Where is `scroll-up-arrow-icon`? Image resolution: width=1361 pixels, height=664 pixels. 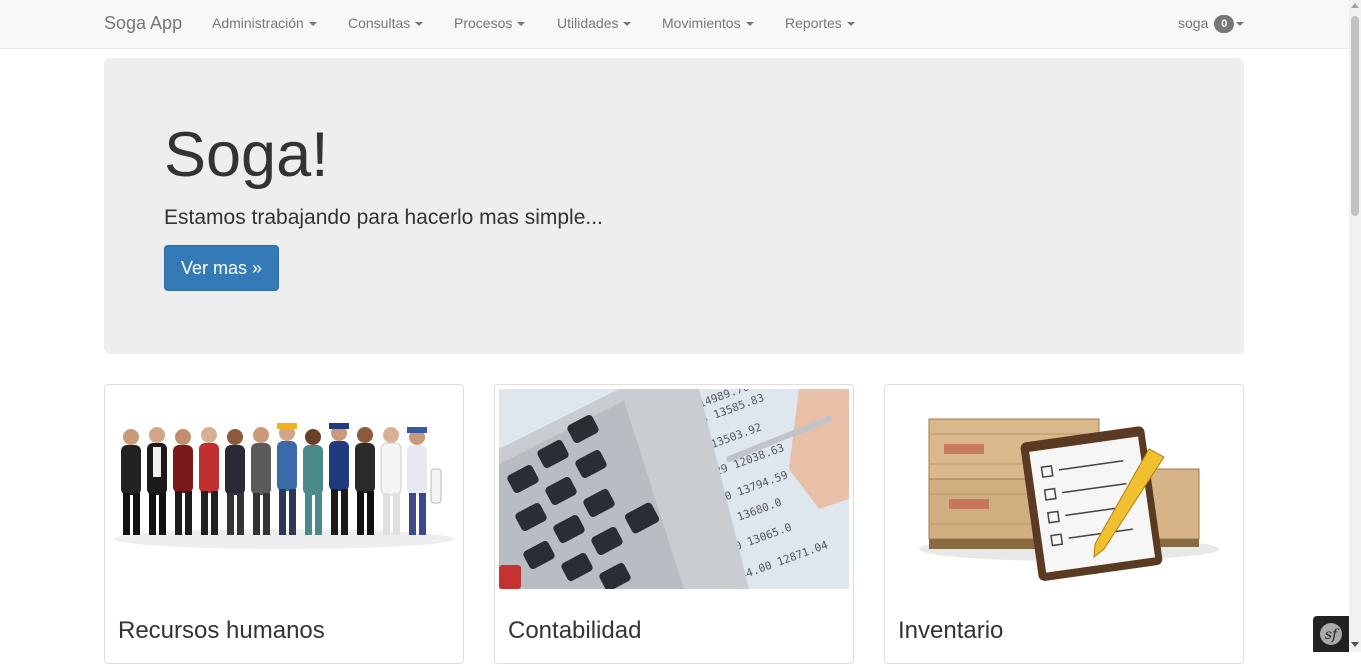
scroll-up-arrow-icon is located at coordinates (1355, 5).